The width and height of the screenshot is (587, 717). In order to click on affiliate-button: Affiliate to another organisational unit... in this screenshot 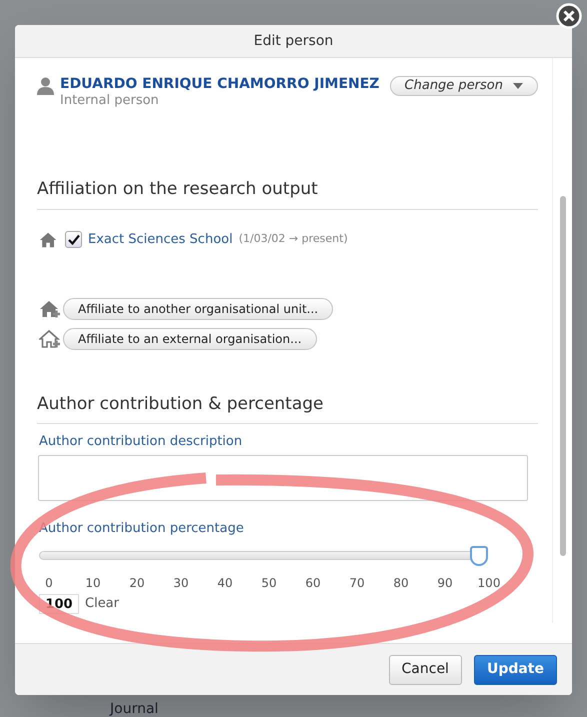, I will do `click(198, 309)`.